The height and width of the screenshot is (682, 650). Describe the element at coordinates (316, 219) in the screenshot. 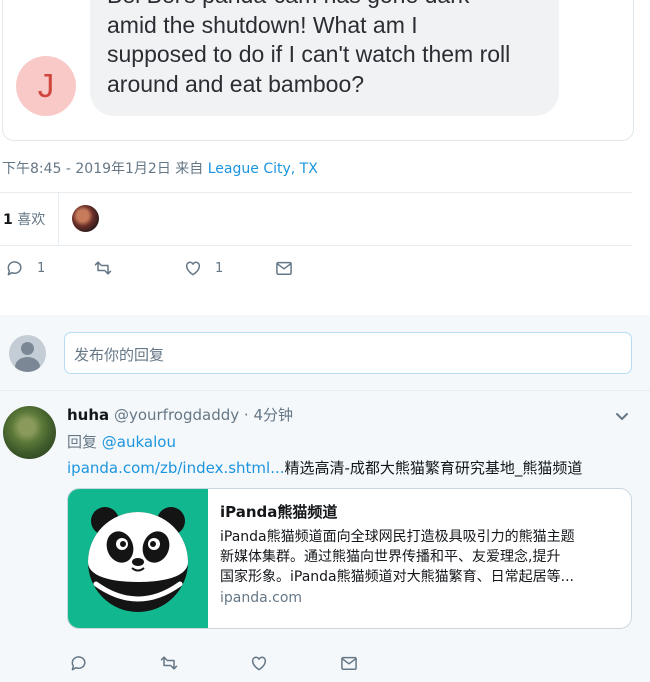

I see `likes-row: 1 喜欢` at that location.